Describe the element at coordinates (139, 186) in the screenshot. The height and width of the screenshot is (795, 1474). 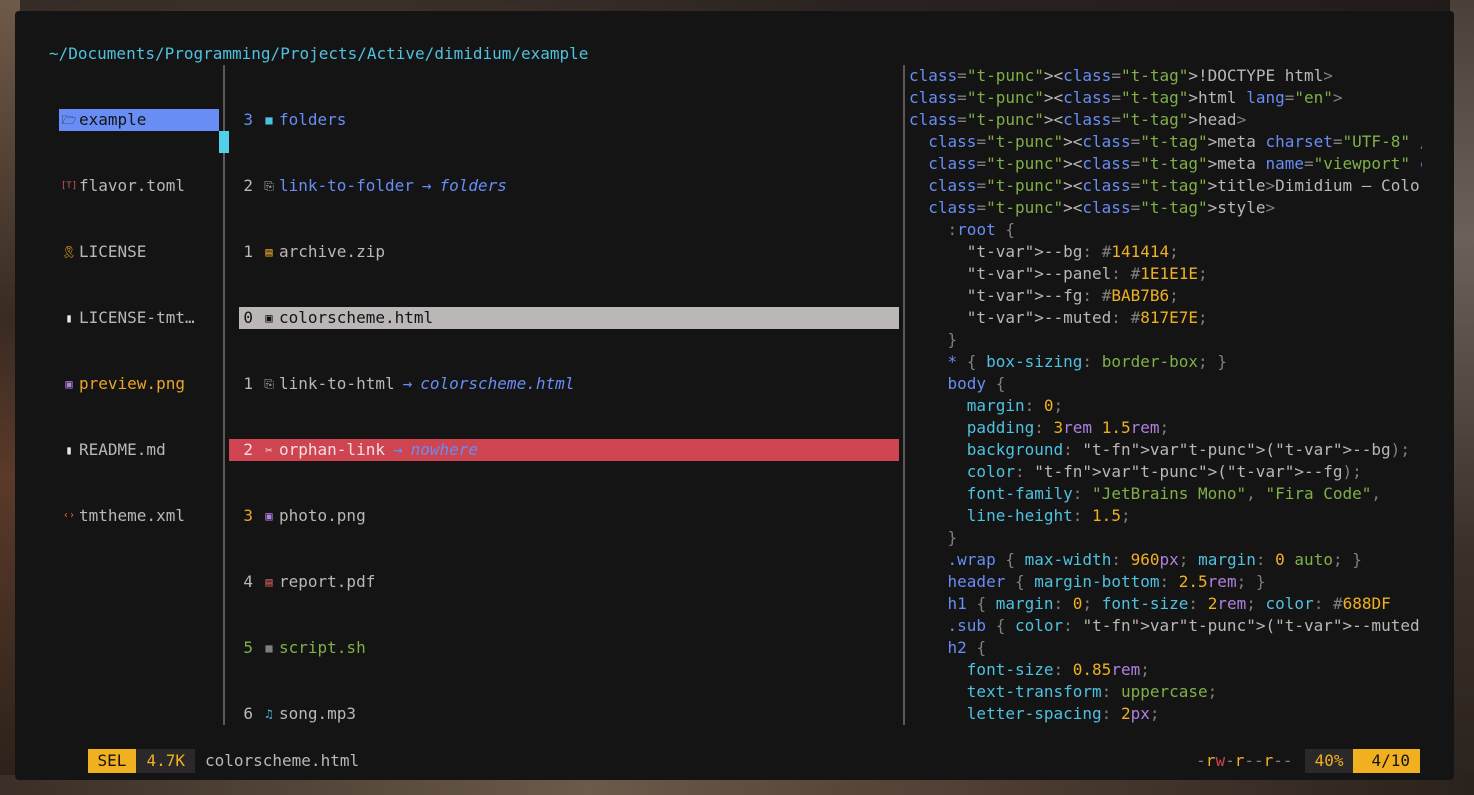
I see `parent-item-flavor-toml: [T] flavor.toml` at that location.